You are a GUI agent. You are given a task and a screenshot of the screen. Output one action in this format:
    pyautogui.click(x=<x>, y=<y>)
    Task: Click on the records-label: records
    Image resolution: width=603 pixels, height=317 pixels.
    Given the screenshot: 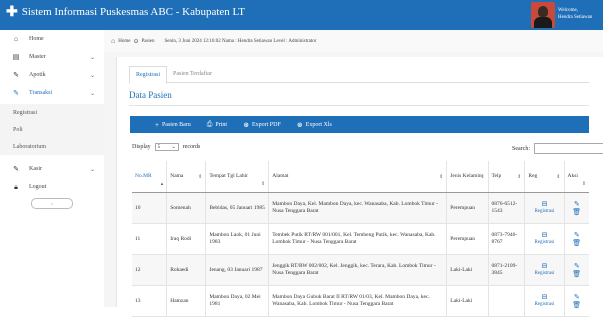 What is the action you would take?
    pyautogui.click(x=191, y=147)
    